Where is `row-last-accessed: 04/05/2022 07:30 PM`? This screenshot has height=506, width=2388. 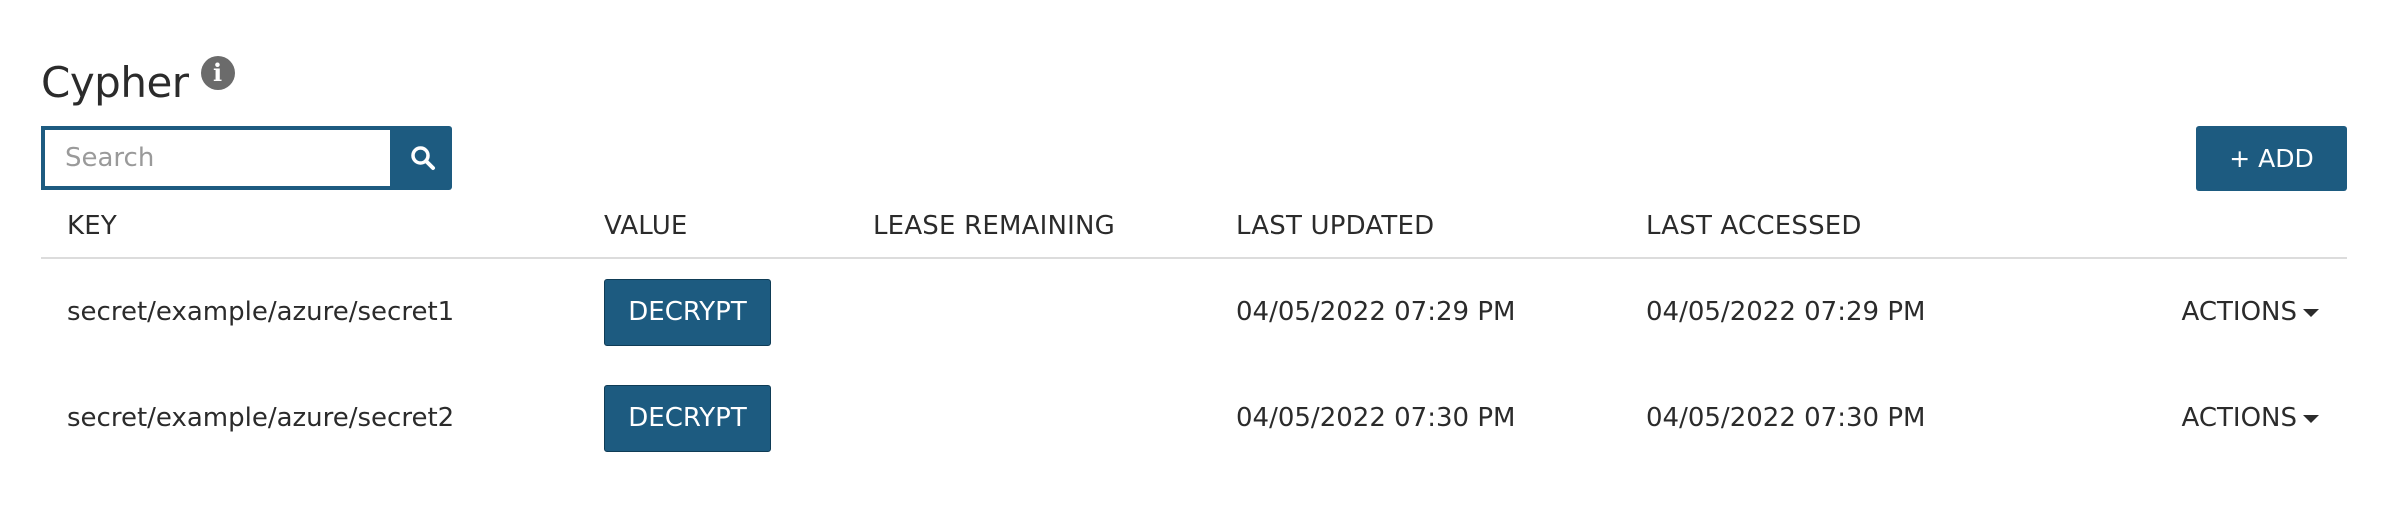 row-last-accessed: 04/05/2022 07:30 PM is located at coordinates (1786, 418).